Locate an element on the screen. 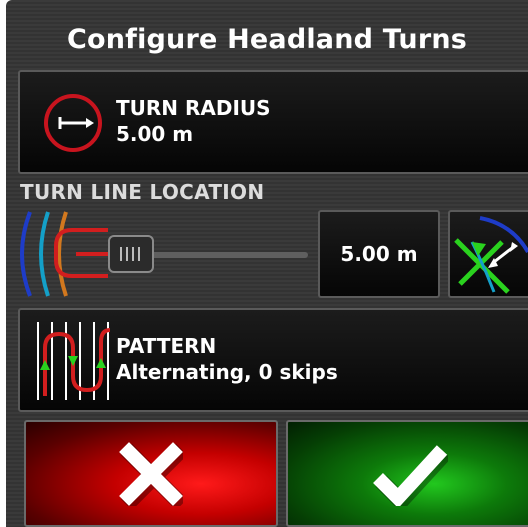 This screenshot has width=528, height=527. turn-line-value-button: 5.00 m is located at coordinates (379, 254).